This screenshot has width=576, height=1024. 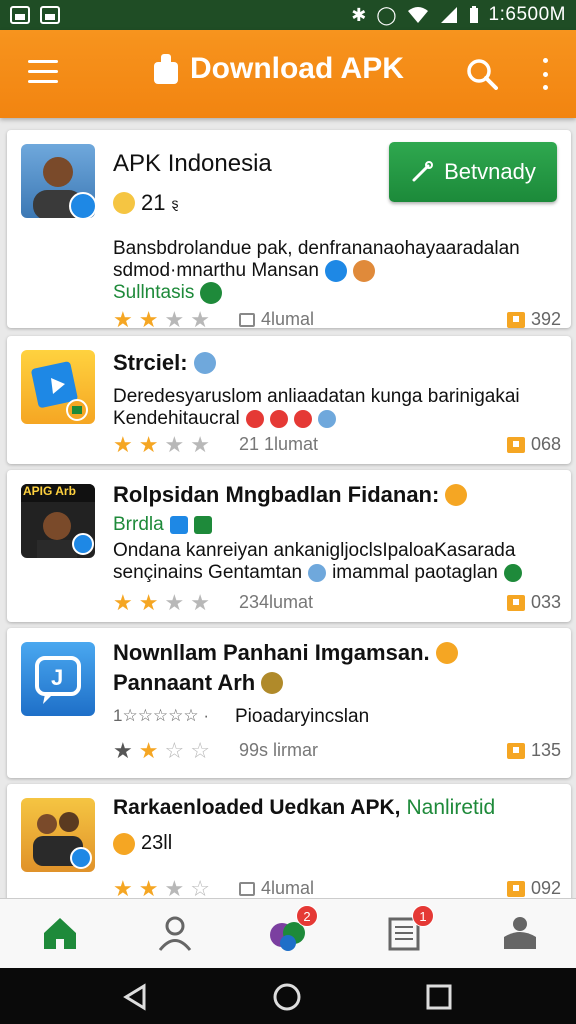 I want to click on app-meta: 23ll, so click(x=142, y=843).